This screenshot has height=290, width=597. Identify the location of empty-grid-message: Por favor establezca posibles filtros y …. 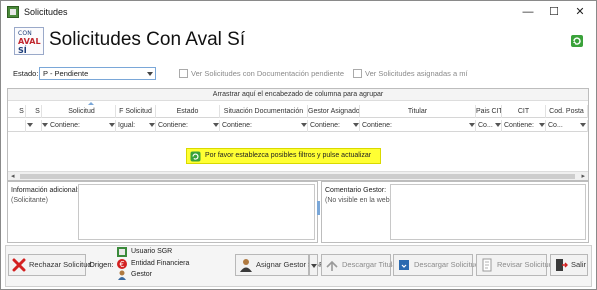
(283, 156).